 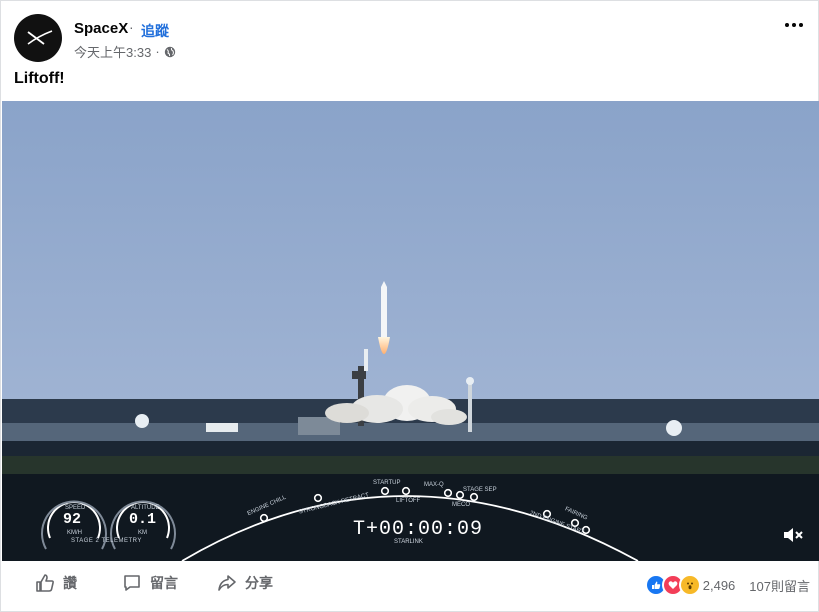 I want to click on share-icon, so click(x=227, y=583).